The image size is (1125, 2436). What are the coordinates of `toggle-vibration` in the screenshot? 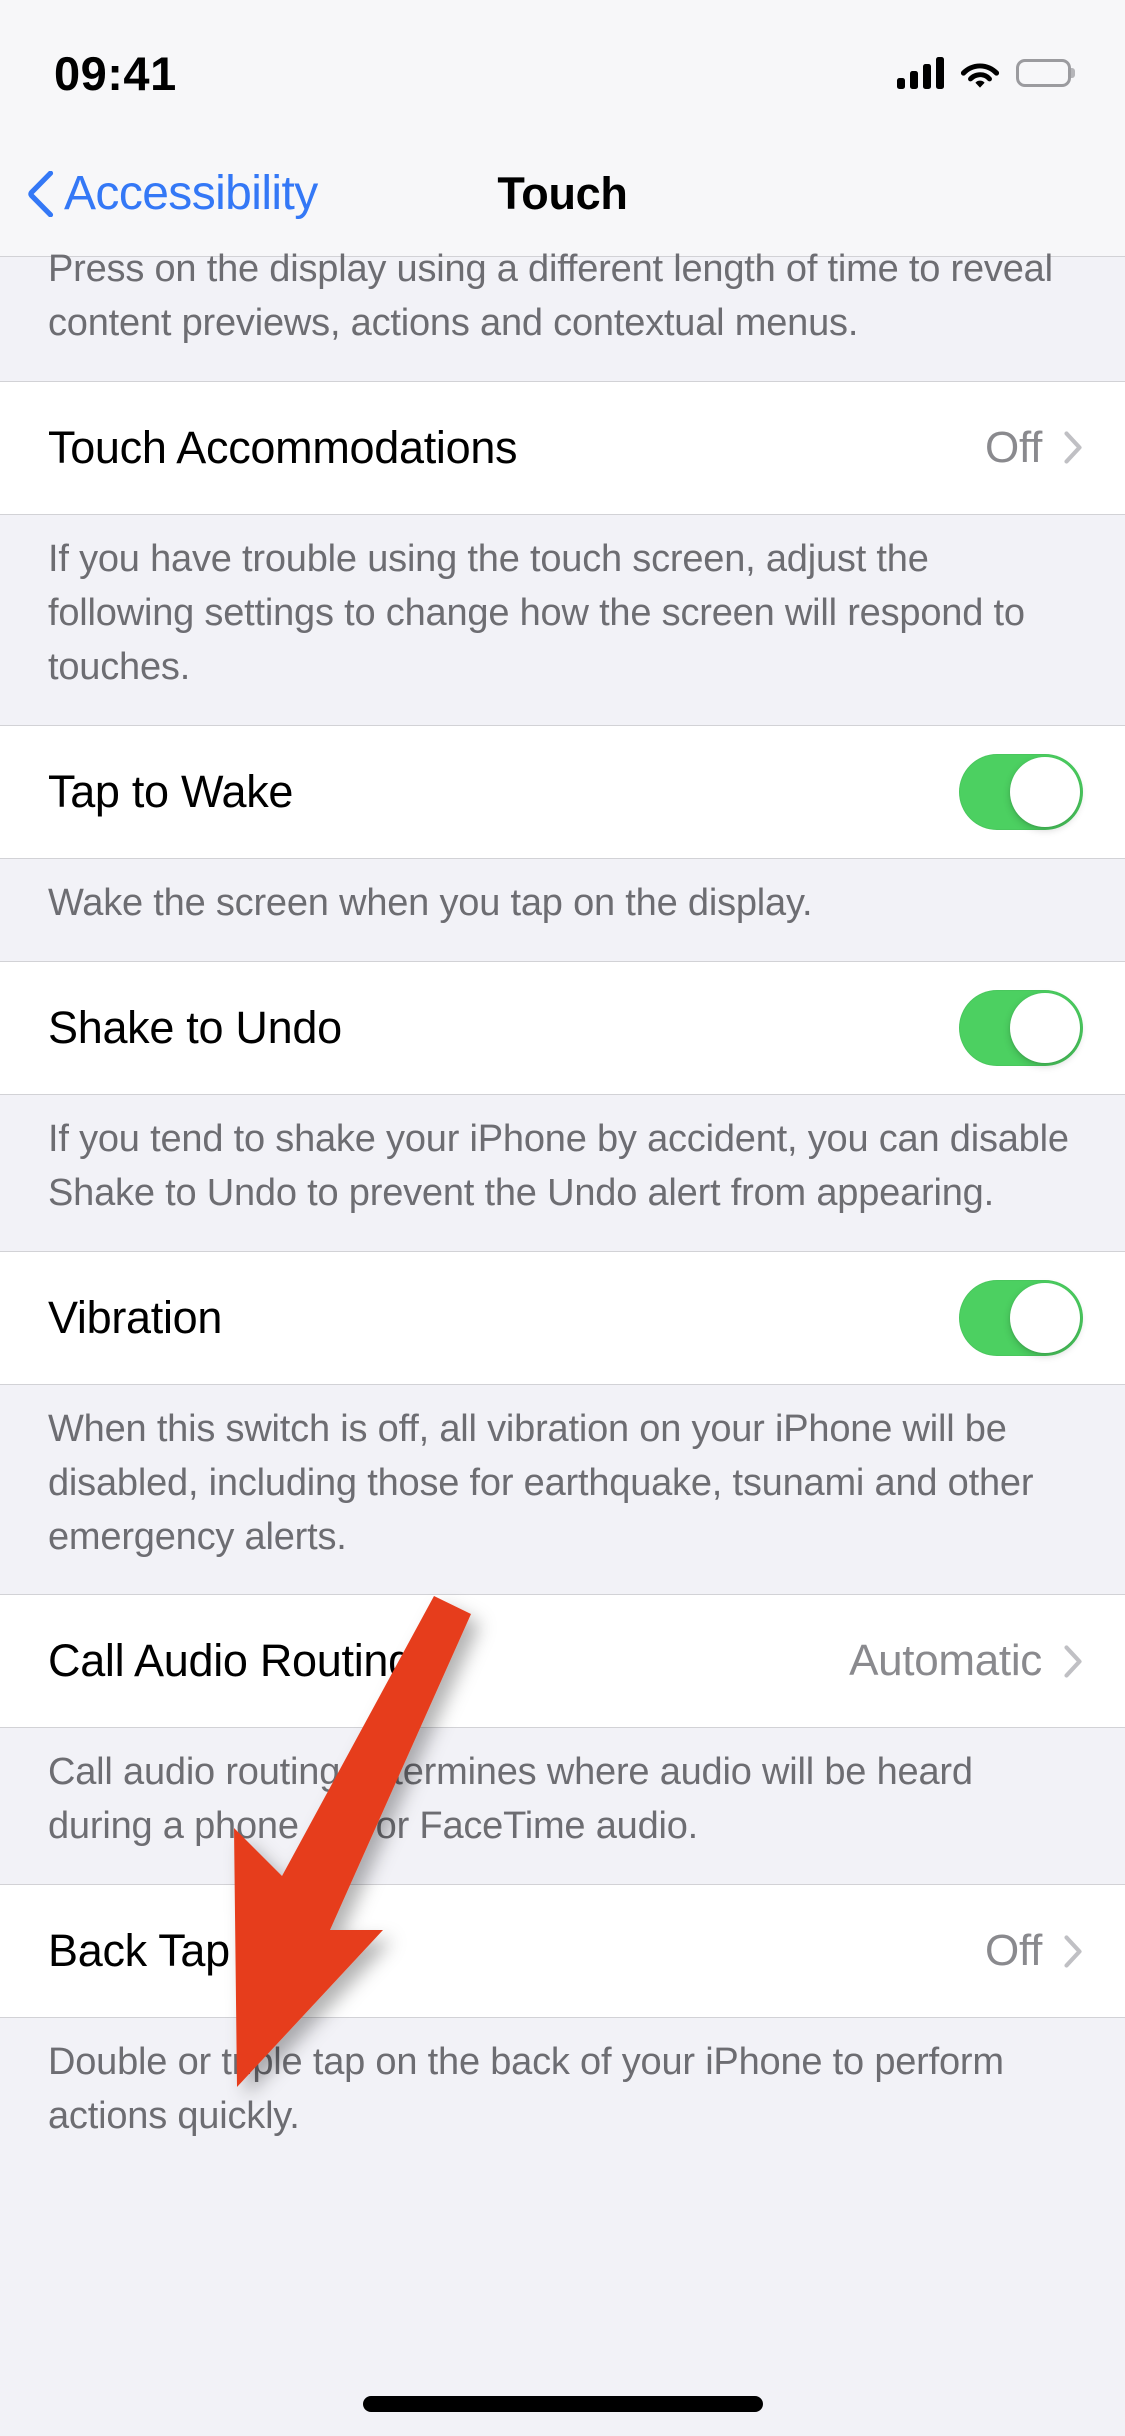 It's located at (1021, 1317).